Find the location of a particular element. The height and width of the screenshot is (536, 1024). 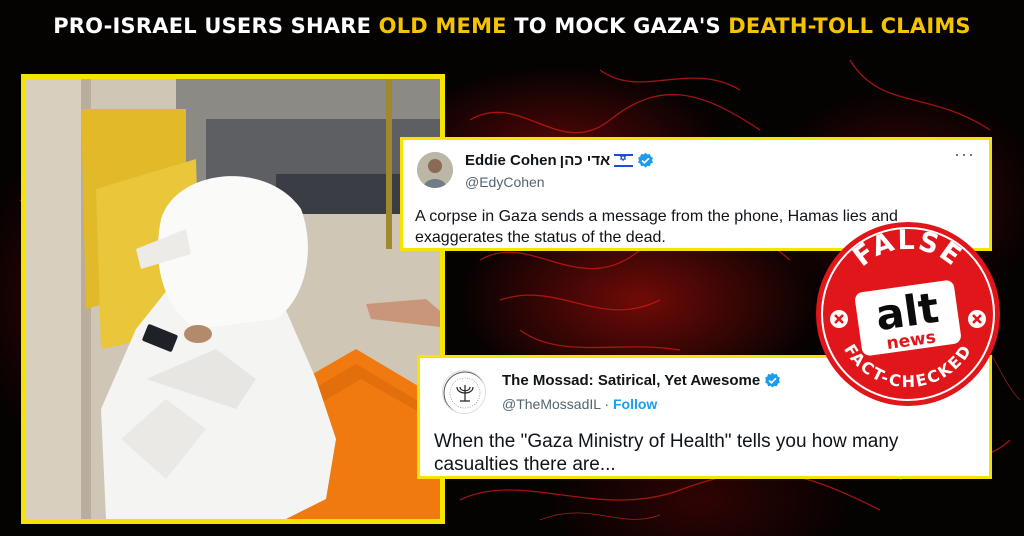

headline-part-2: TO MOCK GAZA'S is located at coordinates (617, 26).